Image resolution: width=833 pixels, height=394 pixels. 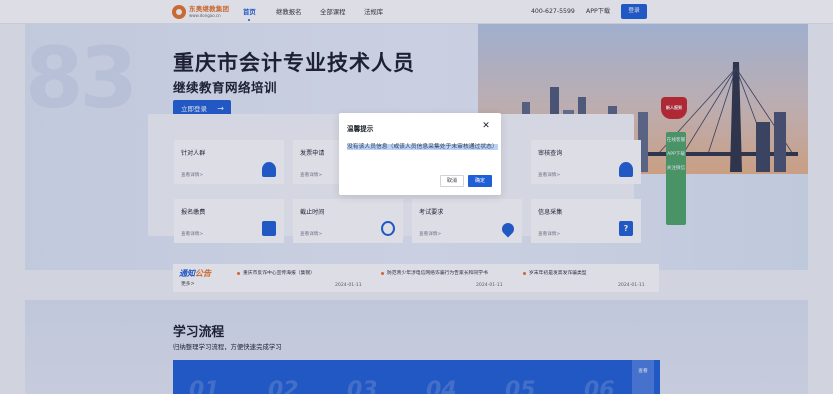 I want to click on close-icon: ✕, so click(x=486, y=126).